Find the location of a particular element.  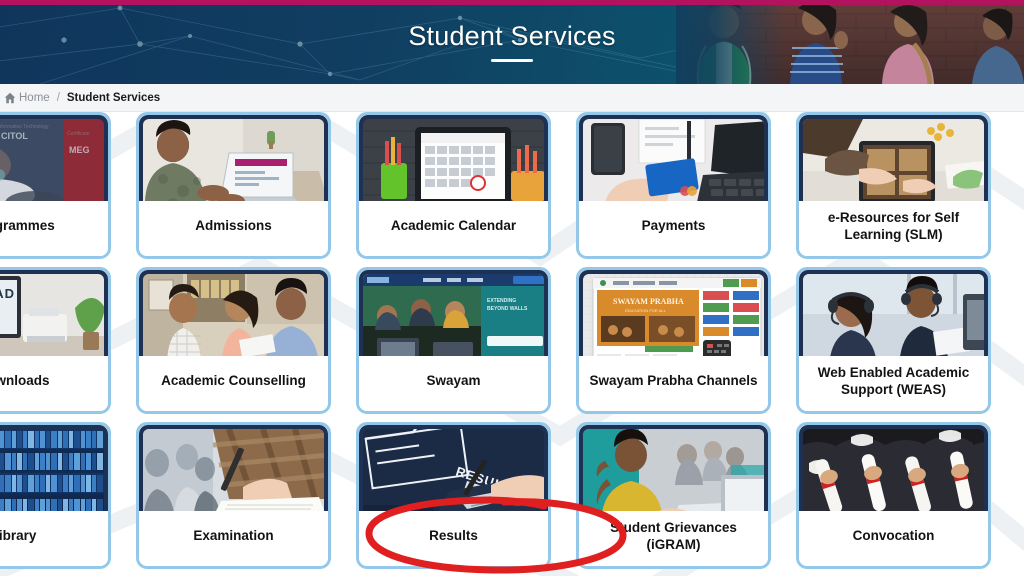

download-screen-thumbnail: DOWNLOAD is located at coordinates (52, 315).